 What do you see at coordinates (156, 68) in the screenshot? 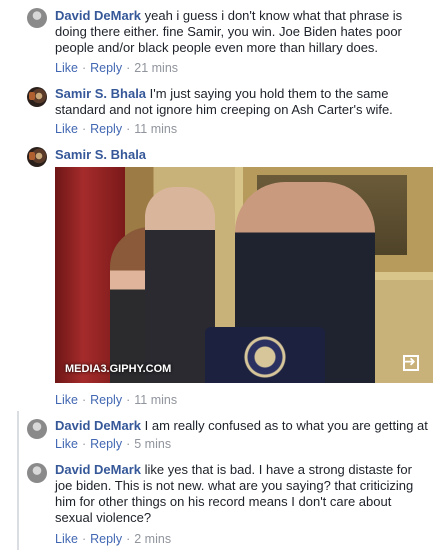
I see `comment-time: 21 mins` at bounding box center [156, 68].